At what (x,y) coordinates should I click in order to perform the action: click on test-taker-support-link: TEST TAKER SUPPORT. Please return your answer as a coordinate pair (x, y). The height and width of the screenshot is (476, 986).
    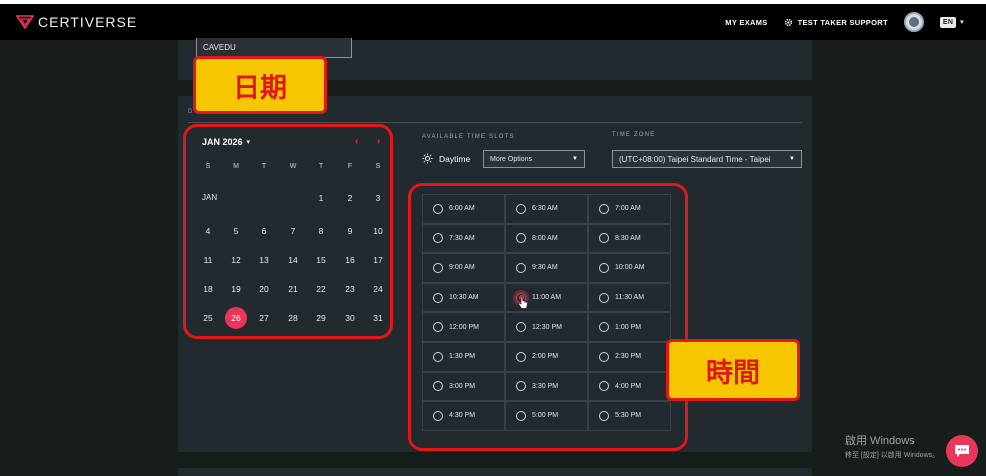
    Looking at the image, I should click on (836, 22).